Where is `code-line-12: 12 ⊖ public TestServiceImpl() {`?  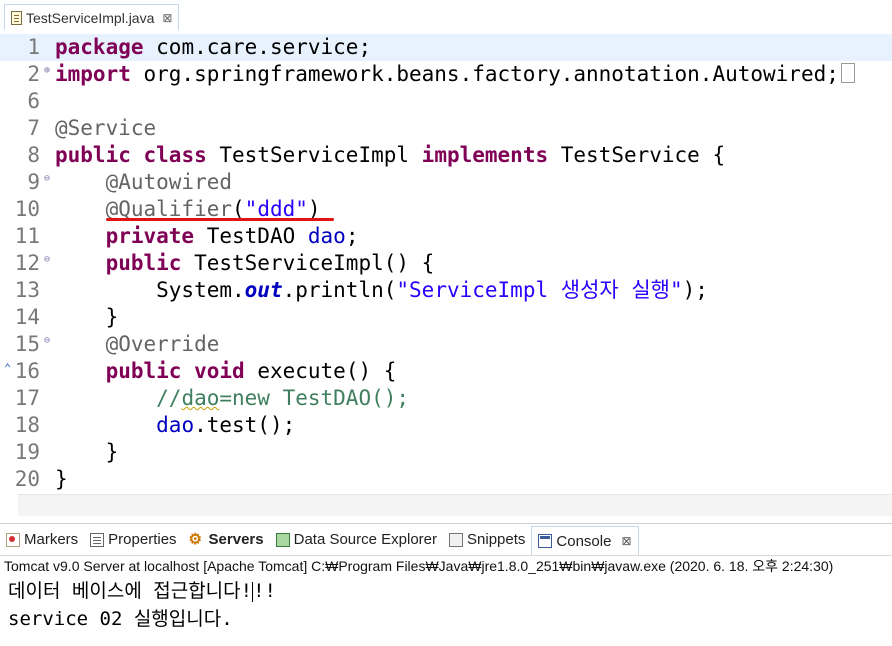 code-line-12: 12 ⊖ public TestServiceImpl() { is located at coordinates (446, 263).